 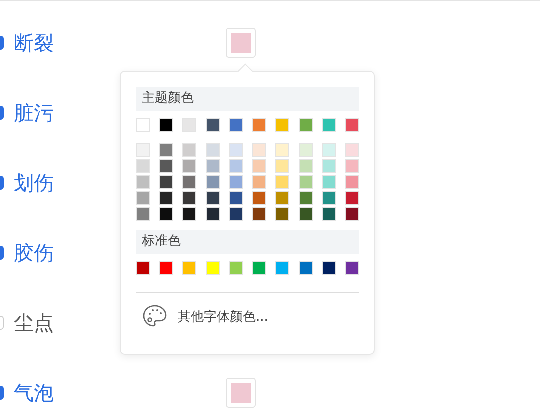 What do you see at coordinates (34, 183) in the screenshot?
I see `checkbox-label: 划伤` at bounding box center [34, 183].